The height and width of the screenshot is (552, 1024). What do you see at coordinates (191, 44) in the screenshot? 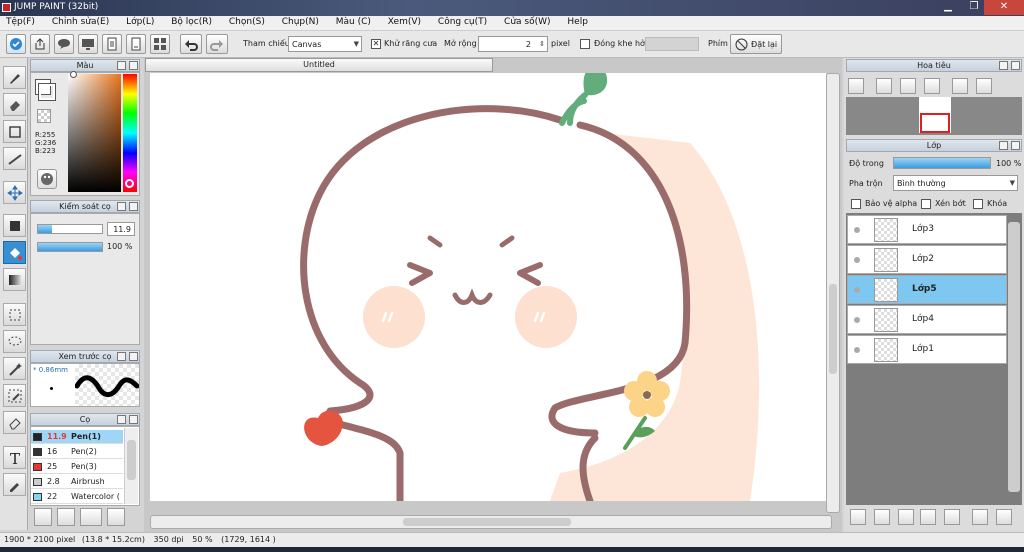
I see `undo-icon` at bounding box center [191, 44].